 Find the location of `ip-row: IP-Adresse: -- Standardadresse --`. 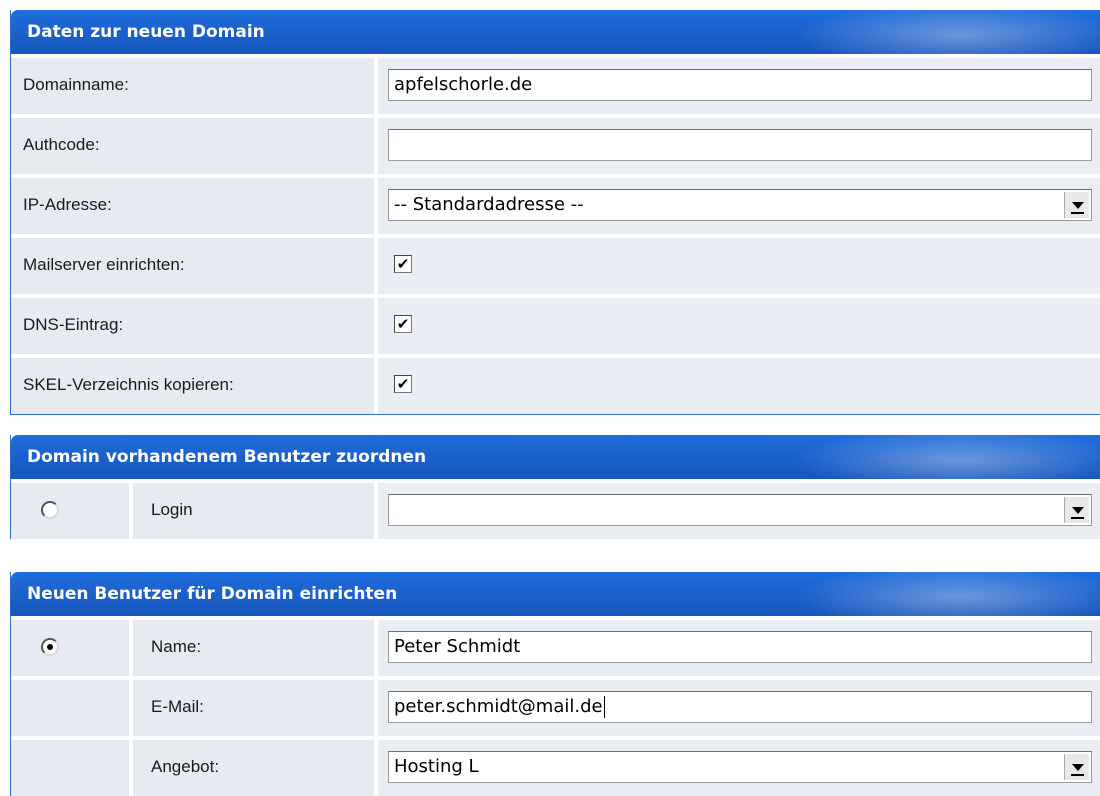

ip-row: IP-Adresse: -- Standardadresse -- is located at coordinates (555, 204).